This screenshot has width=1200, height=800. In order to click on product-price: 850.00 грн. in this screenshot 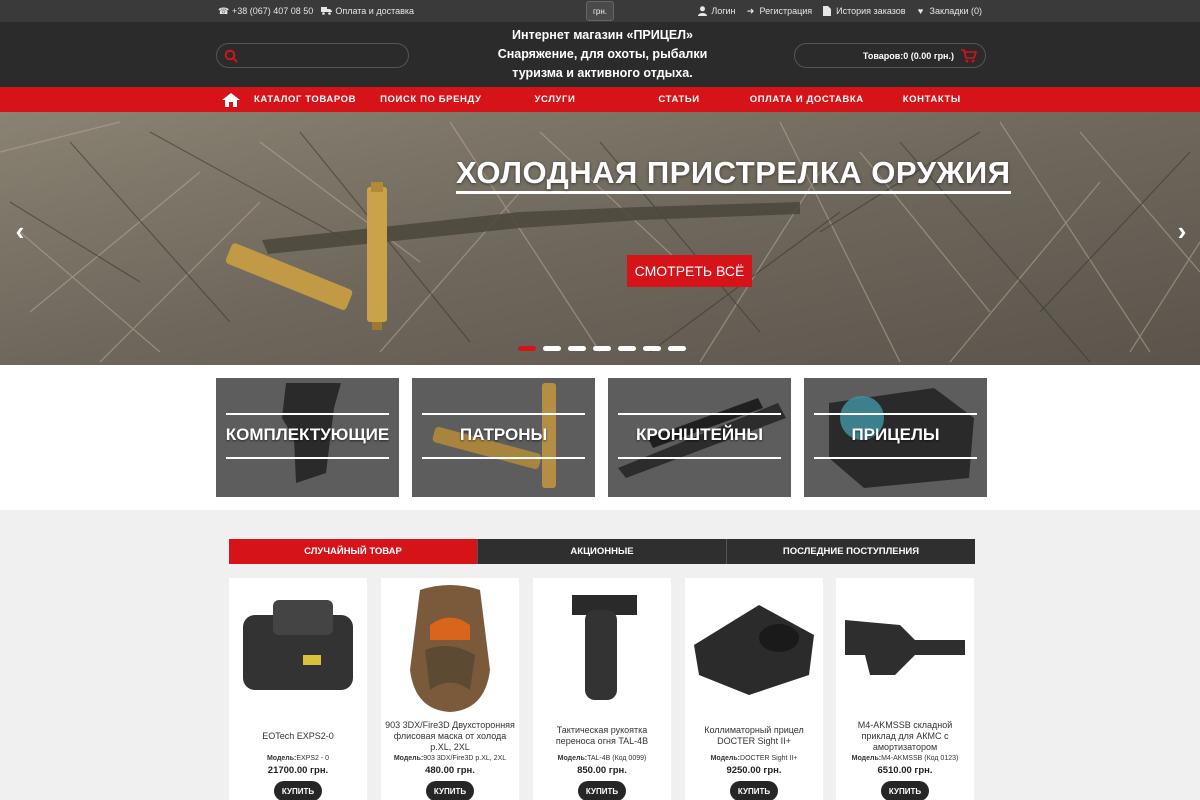, I will do `click(602, 770)`.